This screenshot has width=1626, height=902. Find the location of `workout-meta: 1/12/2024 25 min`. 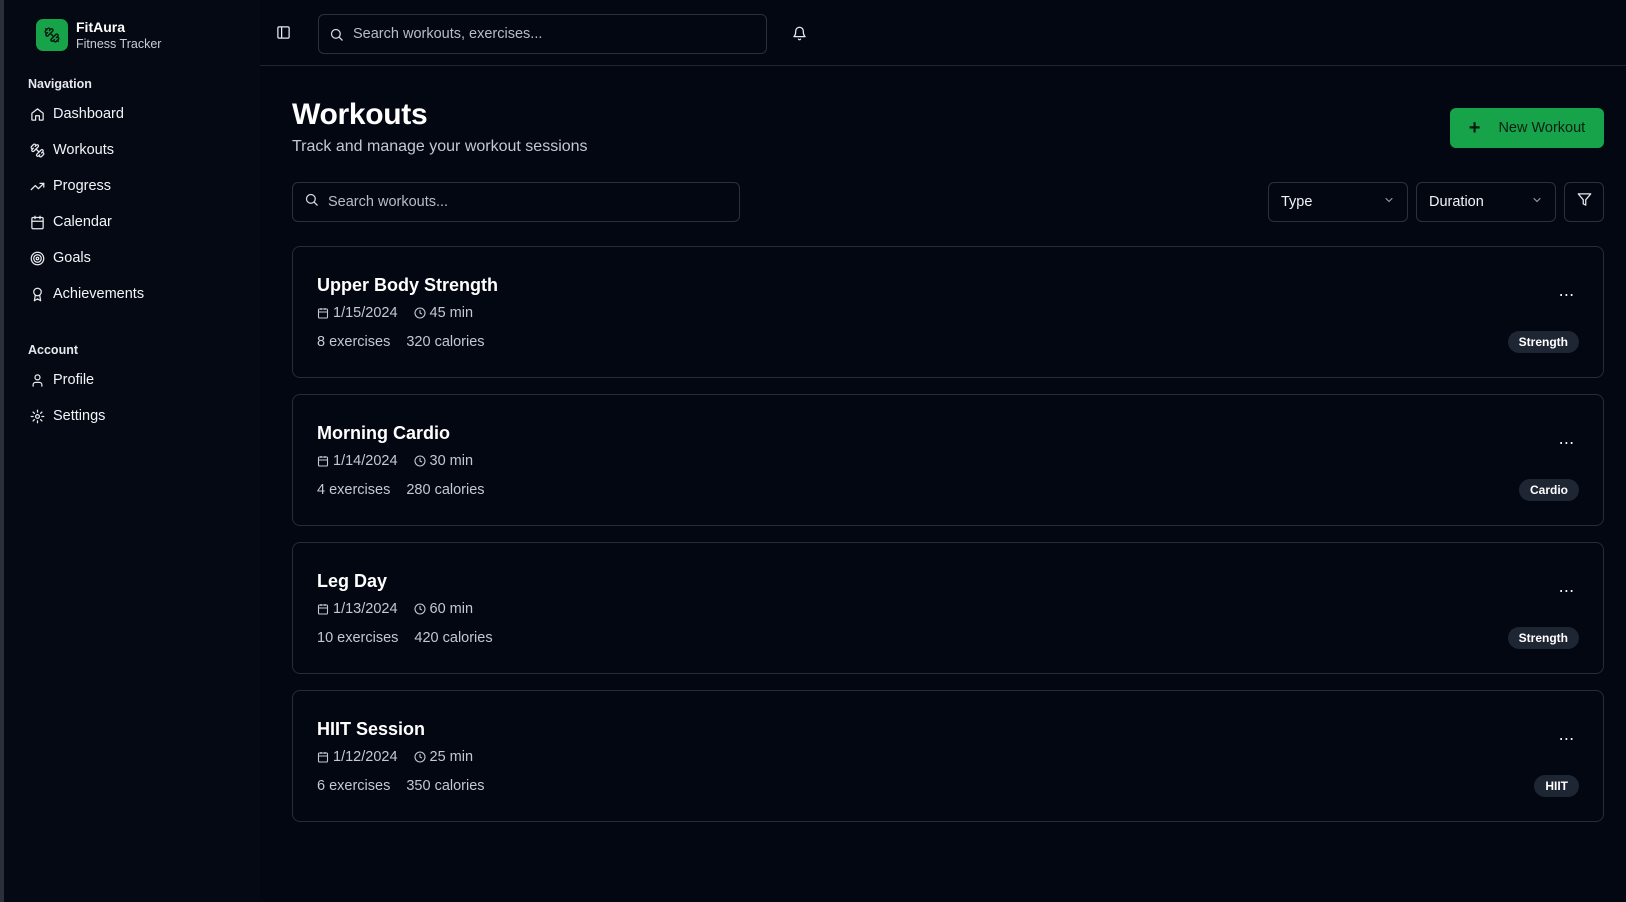

workout-meta: 1/12/2024 25 min is located at coordinates (403, 757).